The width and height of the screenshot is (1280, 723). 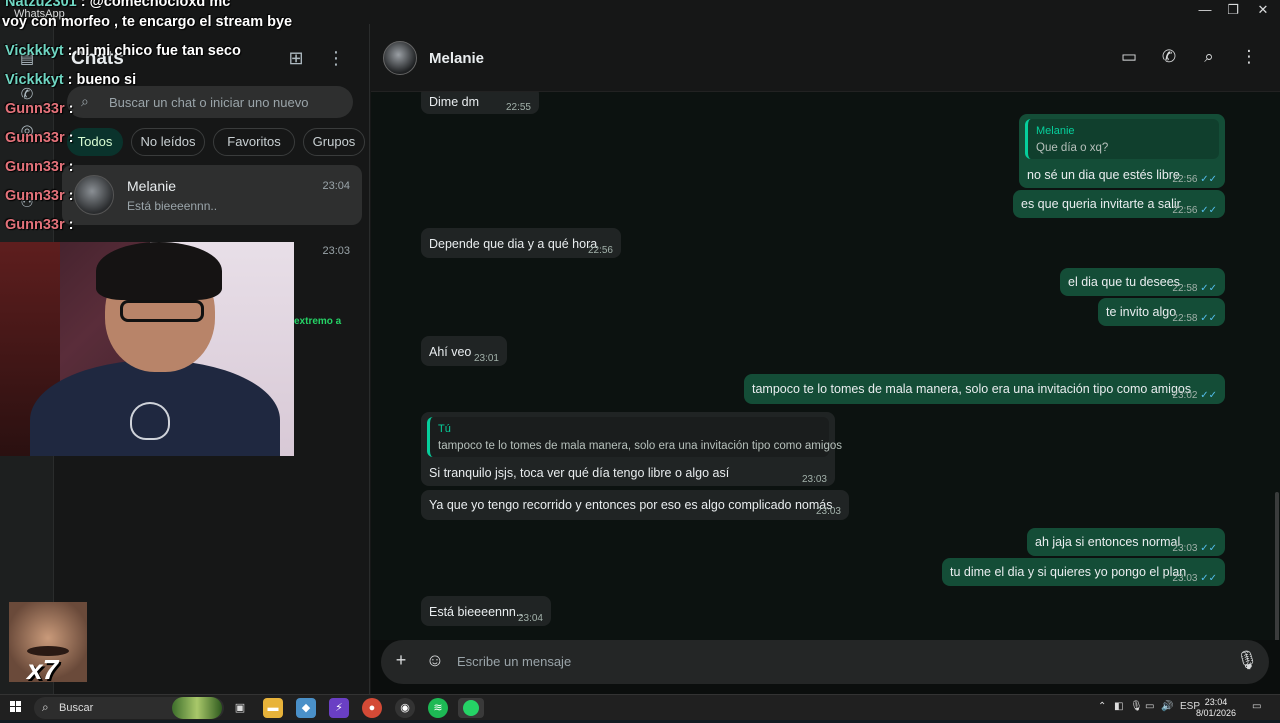 I want to click on windows-start-icon, so click(x=16, y=707).